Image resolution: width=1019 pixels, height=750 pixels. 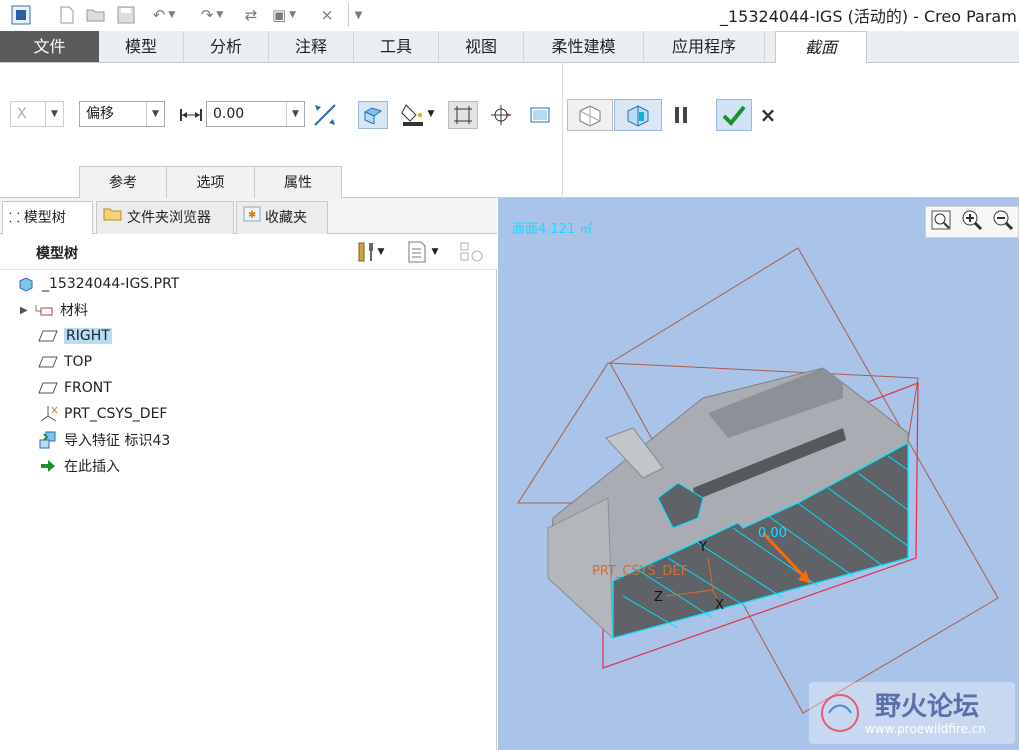 I want to click on watermark: 野火论坛 www.proewildfire.cn, so click(x=912, y=713).